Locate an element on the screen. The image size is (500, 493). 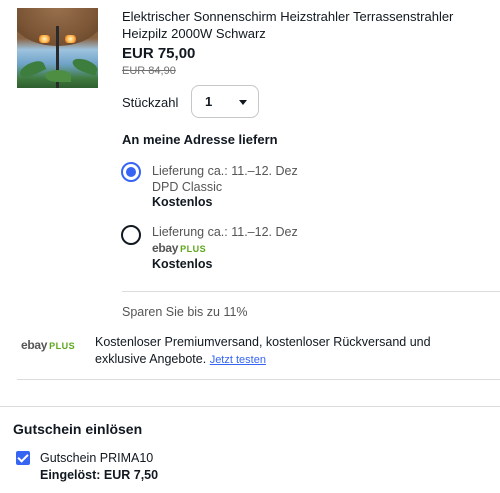
heater-lamp-right is located at coordinates (70, 39).